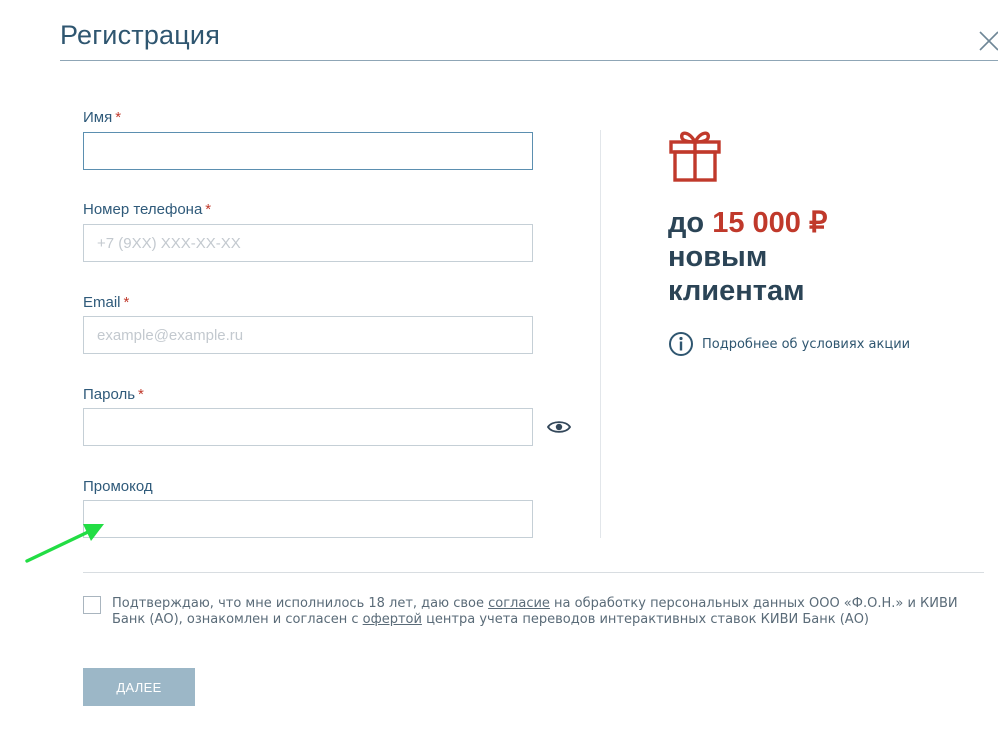  What do you see at coordinates (126, 302) in the screenshot?
I see `email-required-mark: *` at bounding box center [126, 302].